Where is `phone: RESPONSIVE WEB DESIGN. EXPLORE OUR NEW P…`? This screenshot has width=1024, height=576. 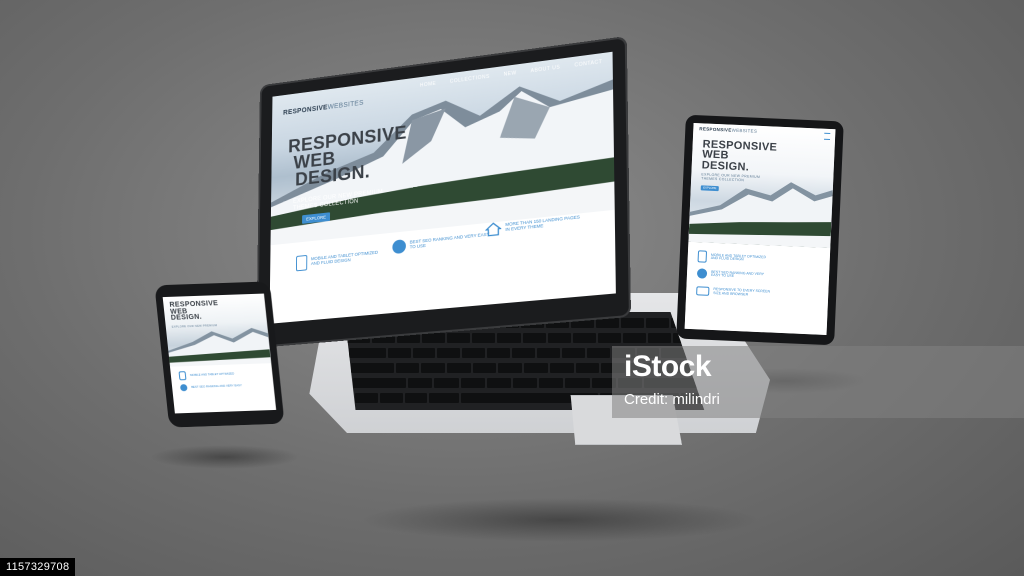
phone: RESPONSIVE WEB DESIGN. EXPLORE OUR NEW P… is located at coordinates (219, 354).